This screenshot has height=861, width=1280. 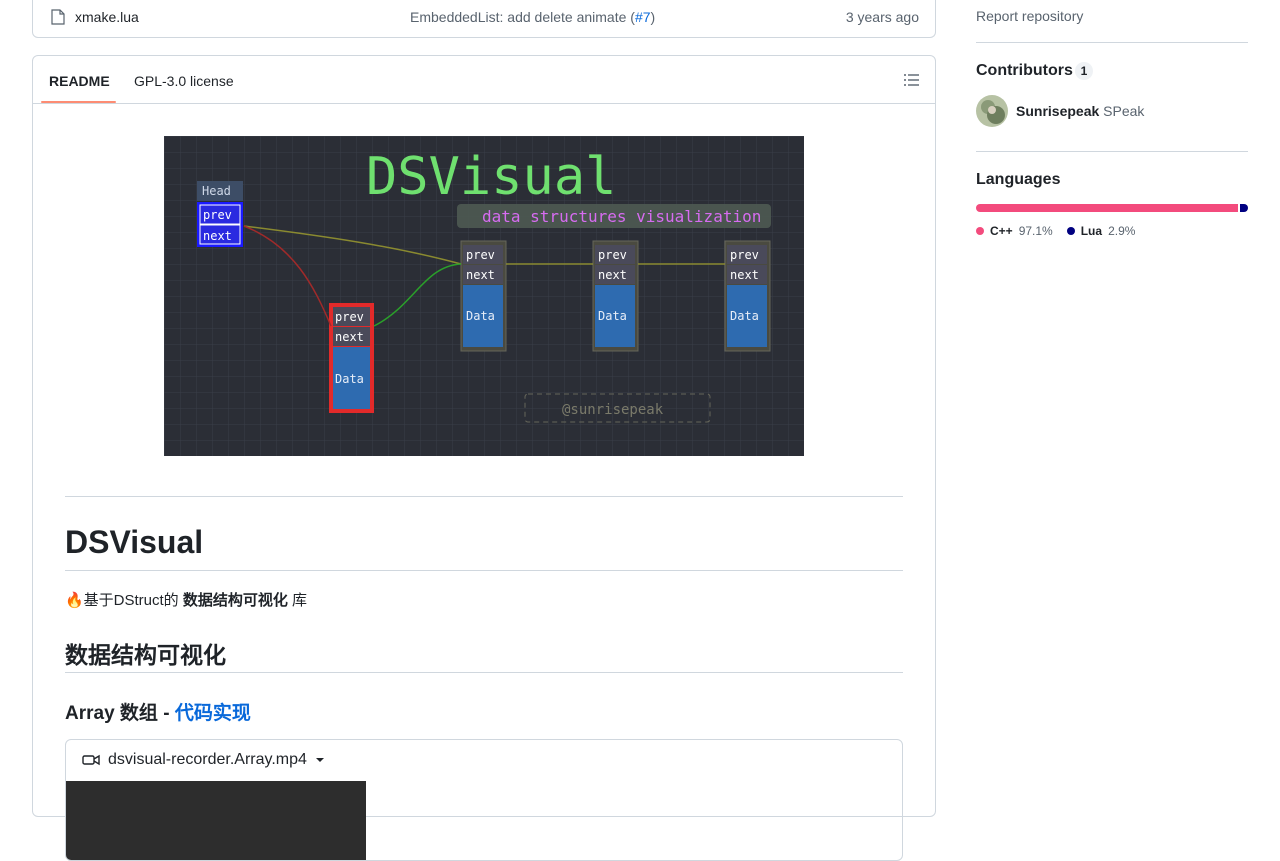 I want to click on commit-issue-link: #7, so click(x=643, y=17).